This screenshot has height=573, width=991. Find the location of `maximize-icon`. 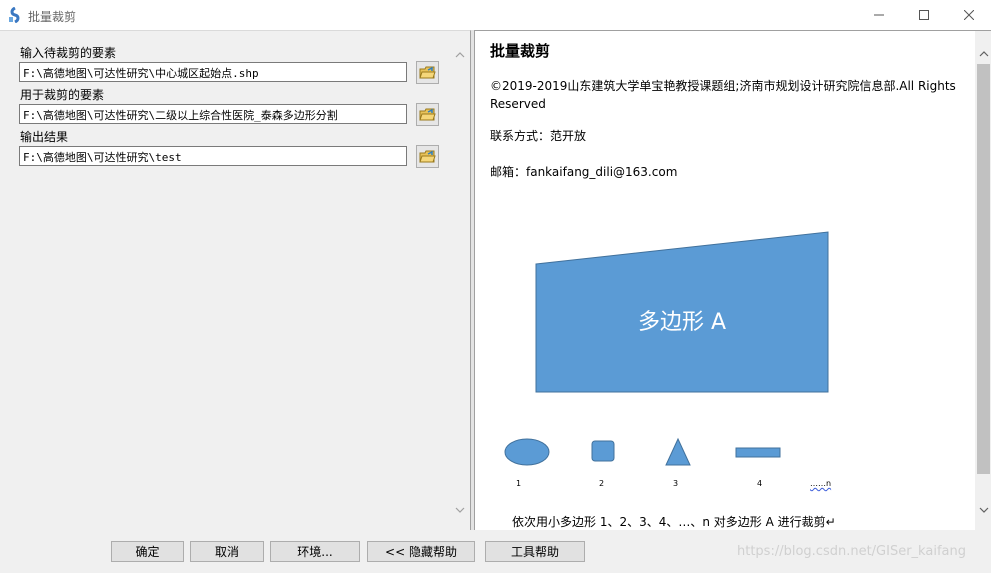

maximize-icon is located at coordinates (924, 15).